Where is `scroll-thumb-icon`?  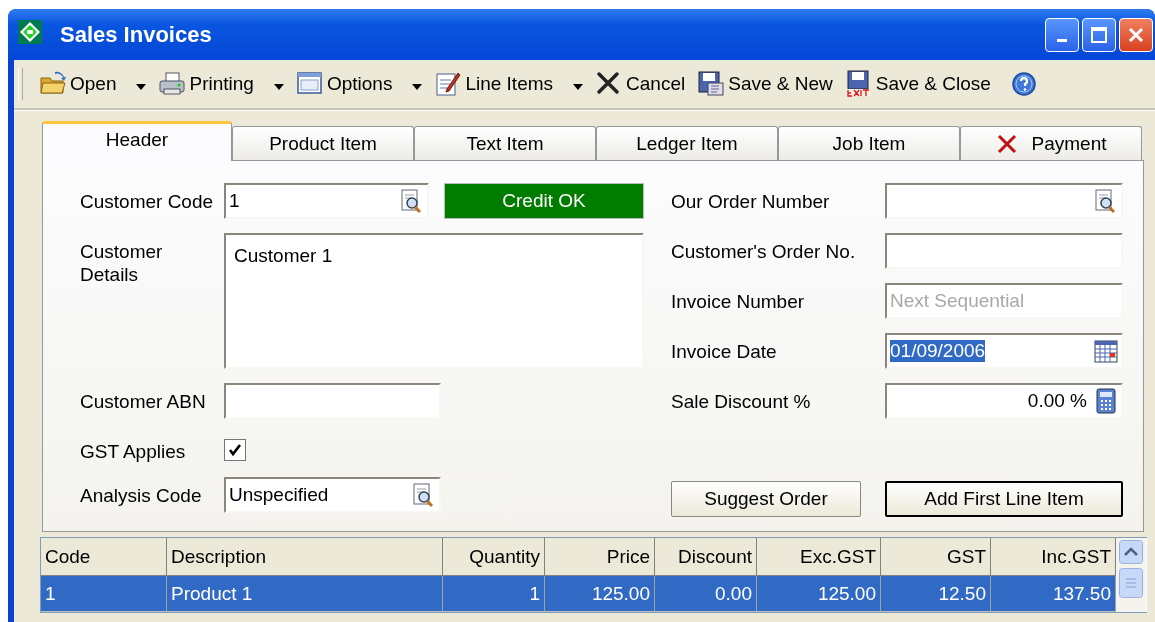
scroll-thumb-icon is located at coordinates (1131, 583).